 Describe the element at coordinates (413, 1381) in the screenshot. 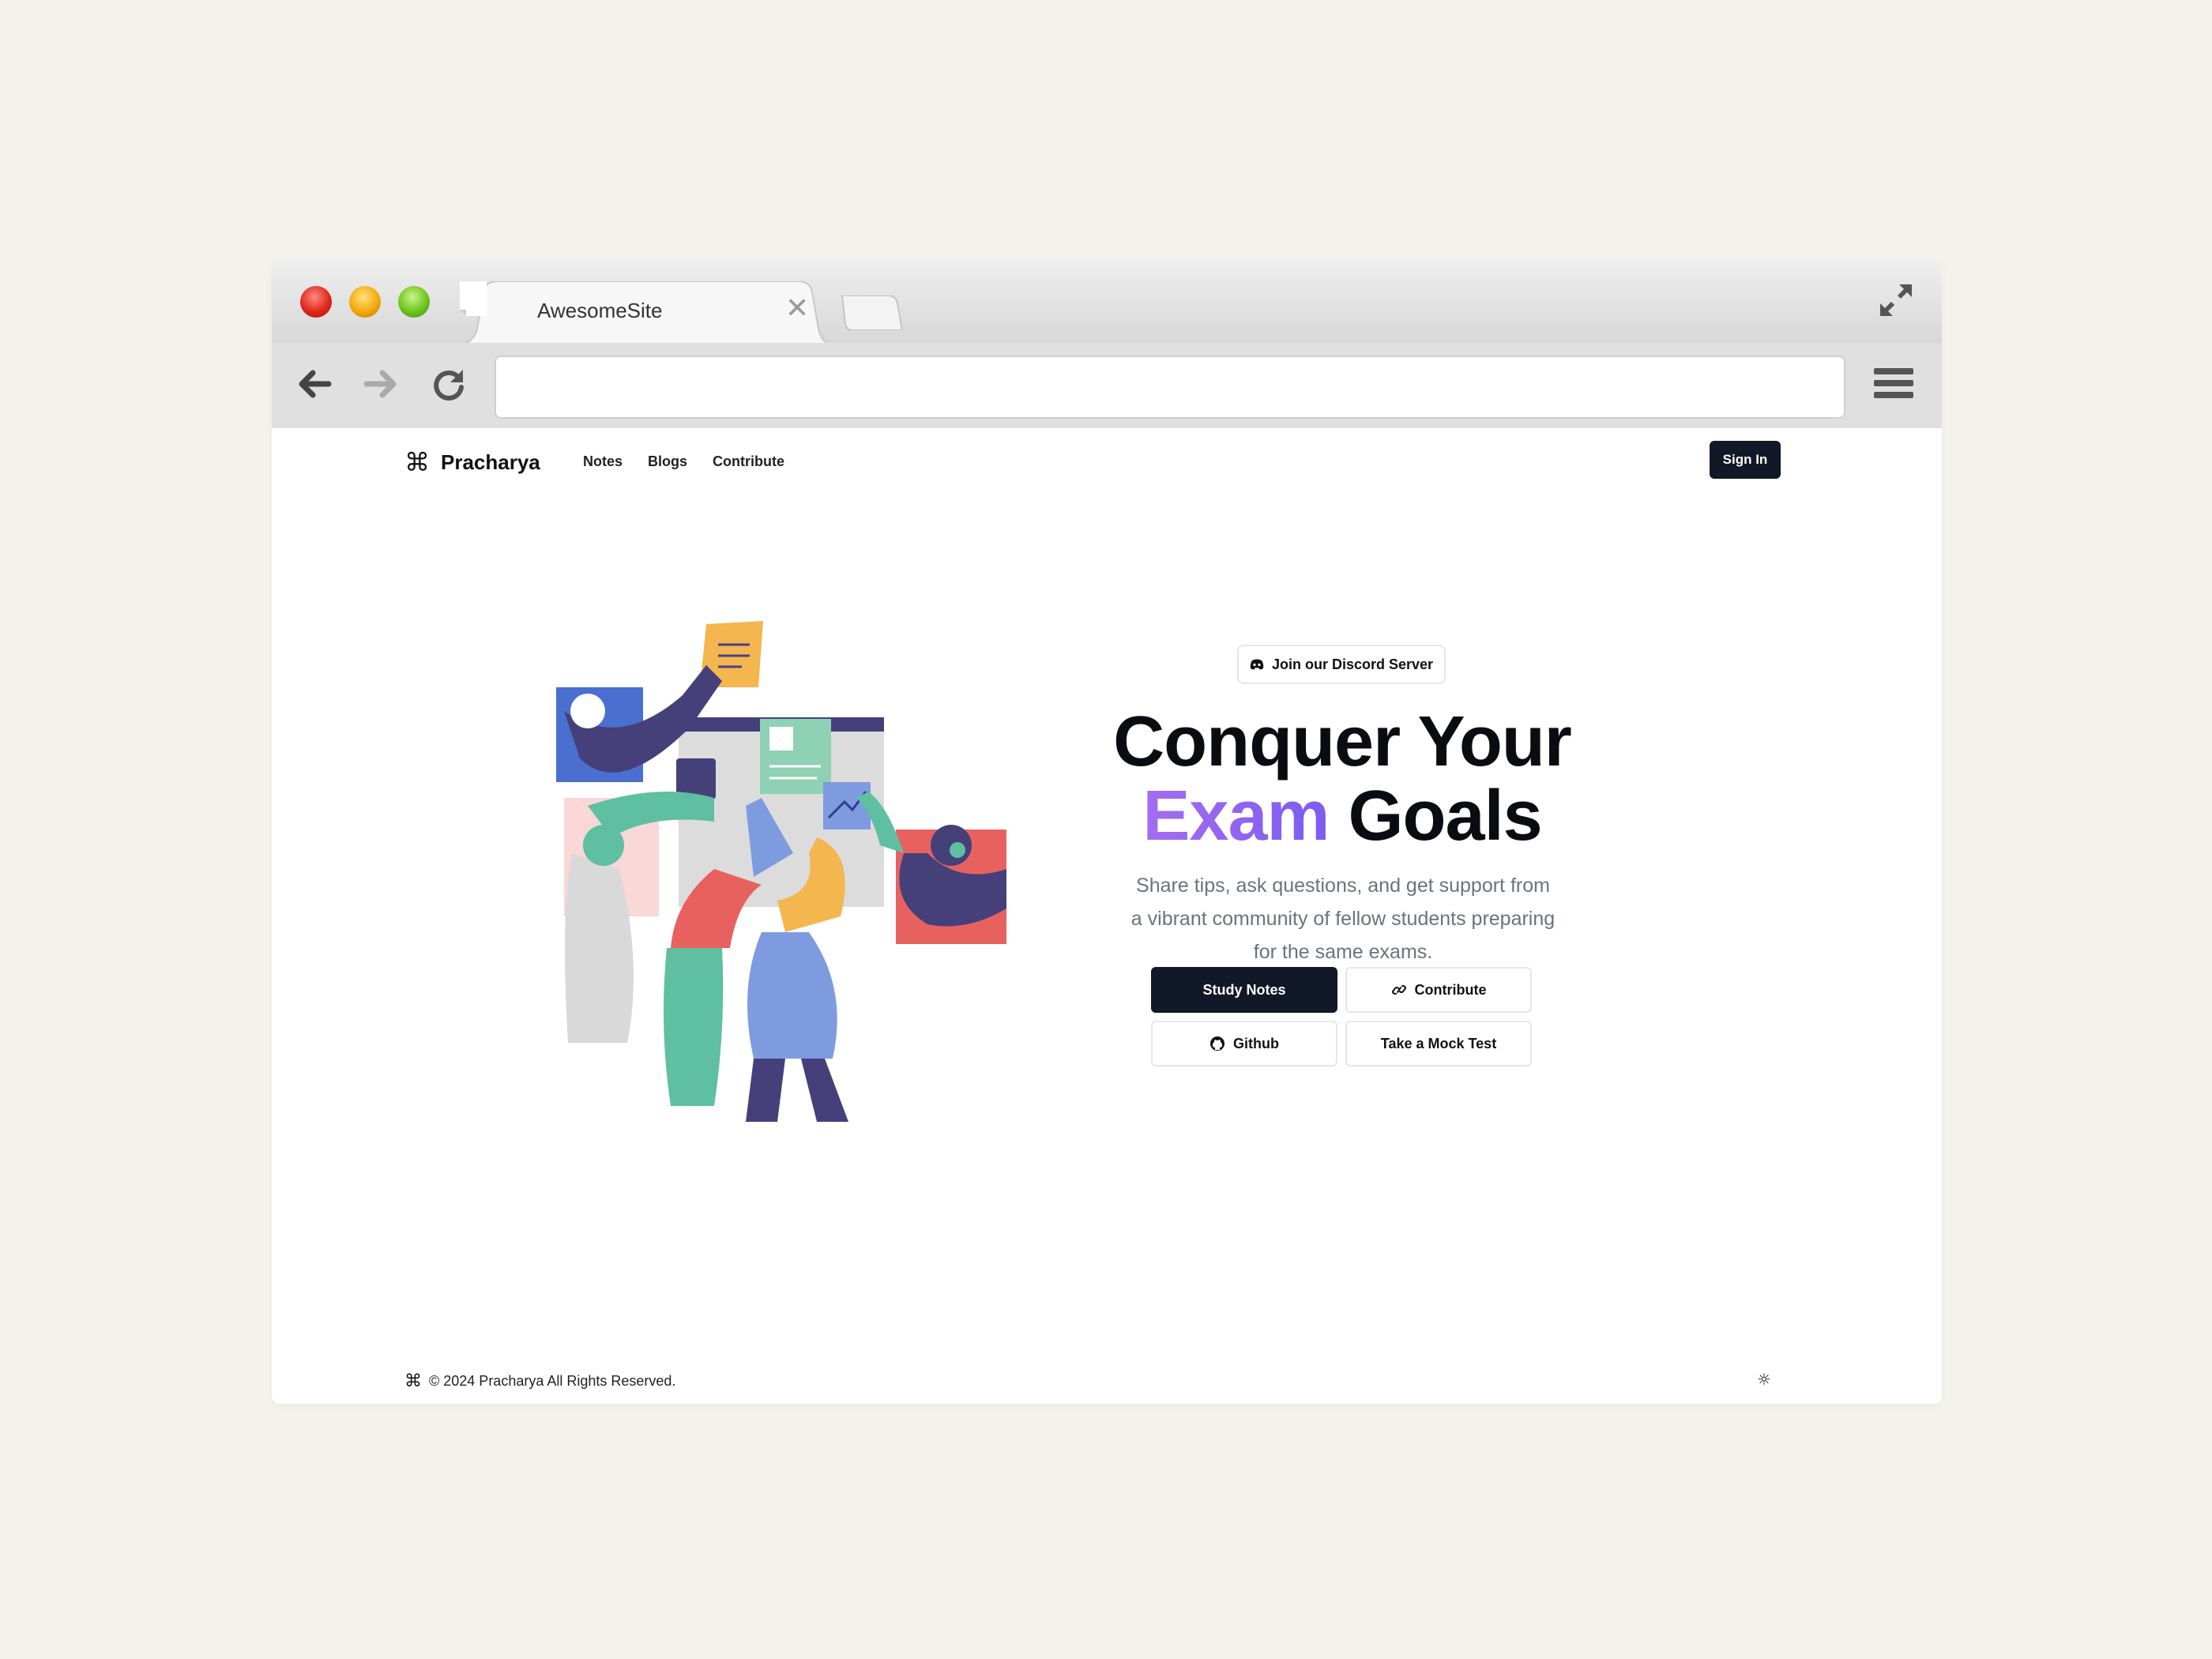

I see `footer-logo-icon: ⌘` at that location.